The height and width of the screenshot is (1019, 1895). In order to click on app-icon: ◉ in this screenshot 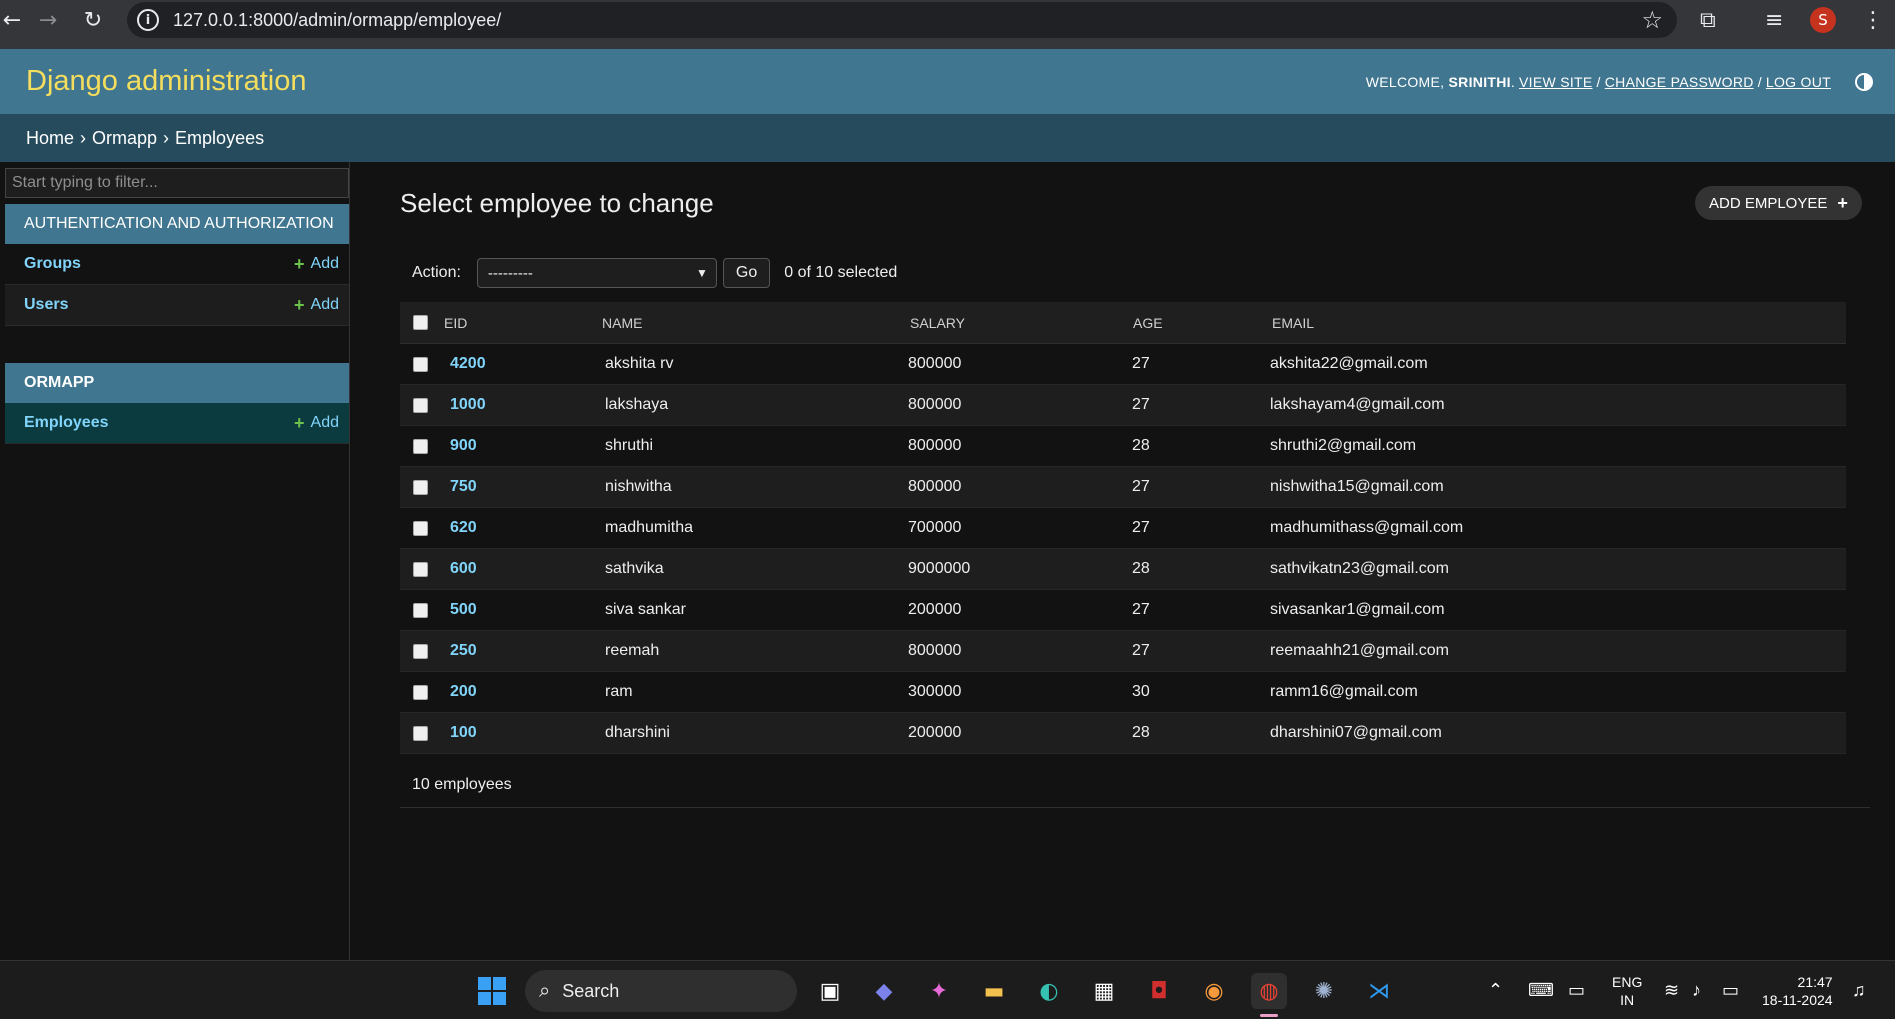, I will do `click(1214, 991)`.